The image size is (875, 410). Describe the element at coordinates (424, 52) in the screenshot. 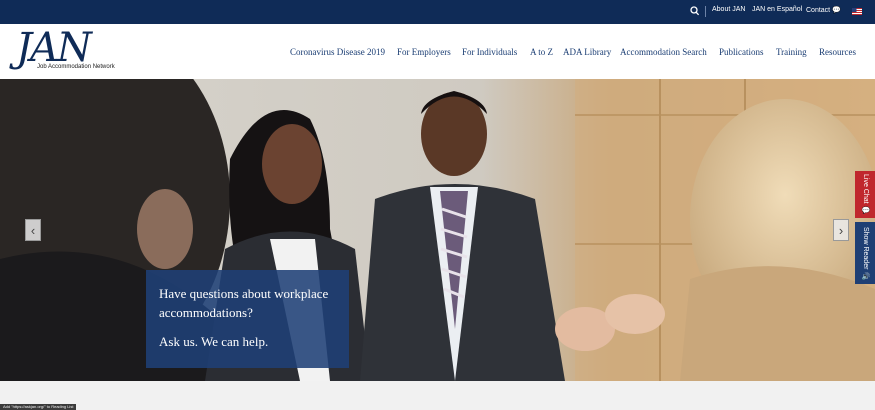

I see `nav-for-employers: For Employers` at that location.